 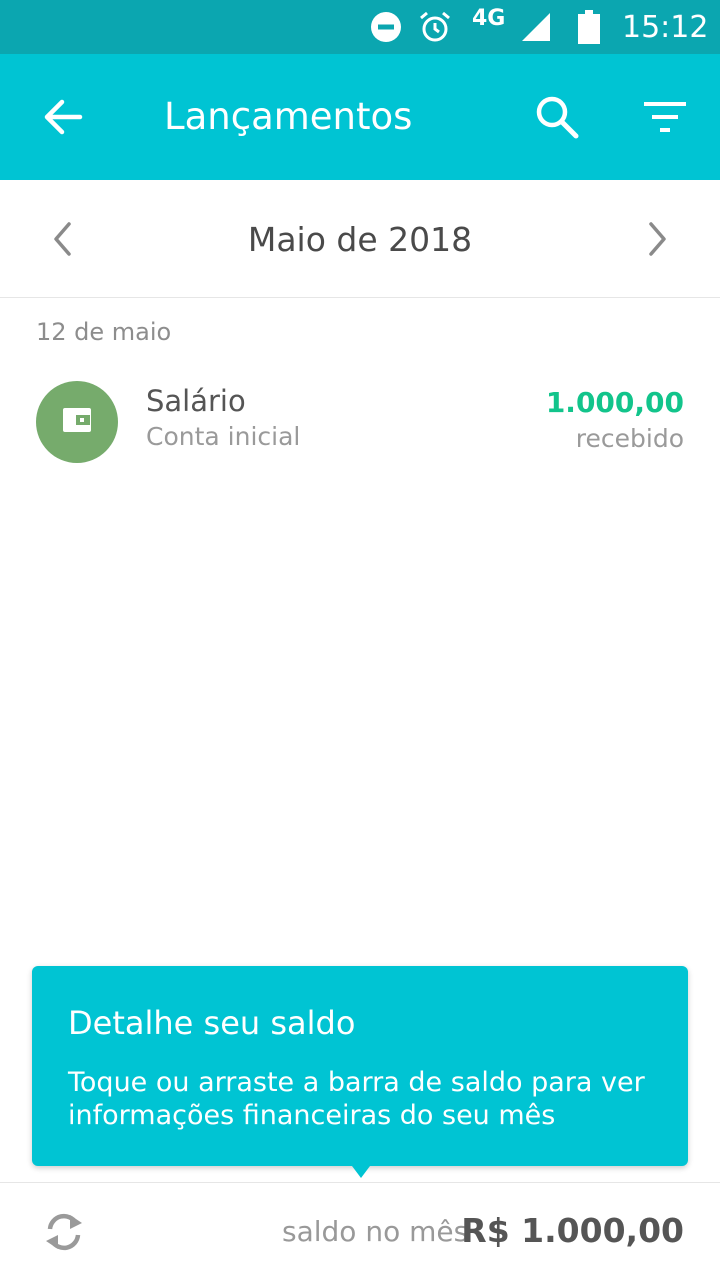 I want to click on current-month: Maio de 2018, so click(x=360, y=239).